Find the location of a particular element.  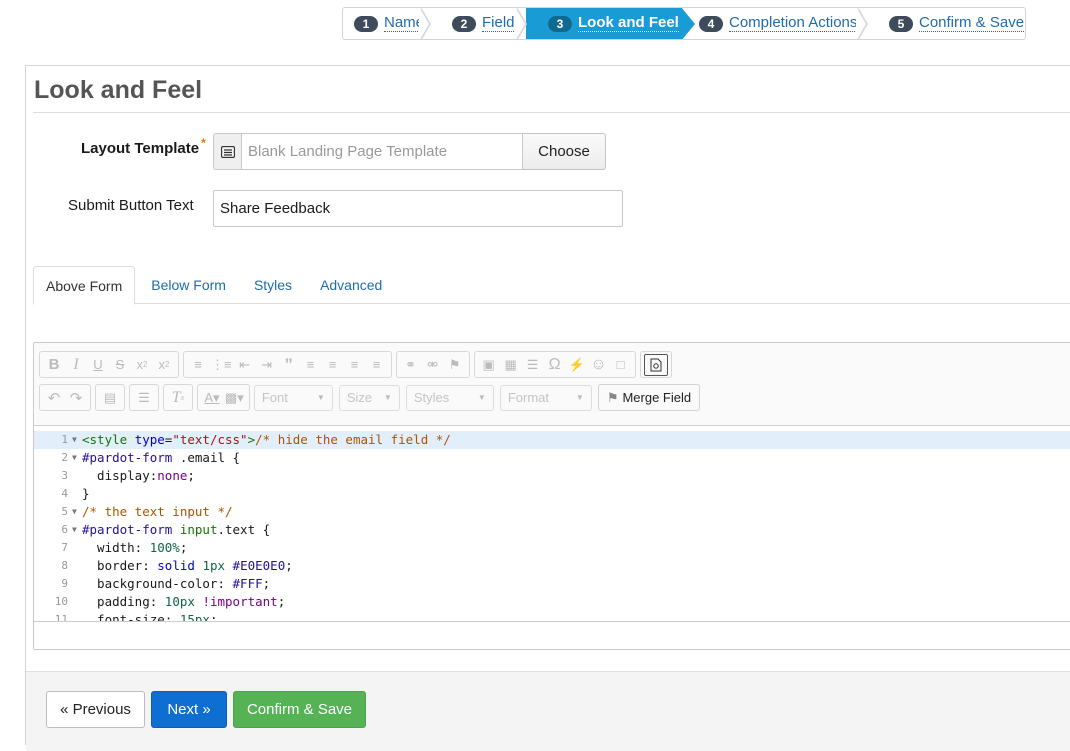

merge-field-button: ⚑ Merge Field is located at coordinates (649, 397).